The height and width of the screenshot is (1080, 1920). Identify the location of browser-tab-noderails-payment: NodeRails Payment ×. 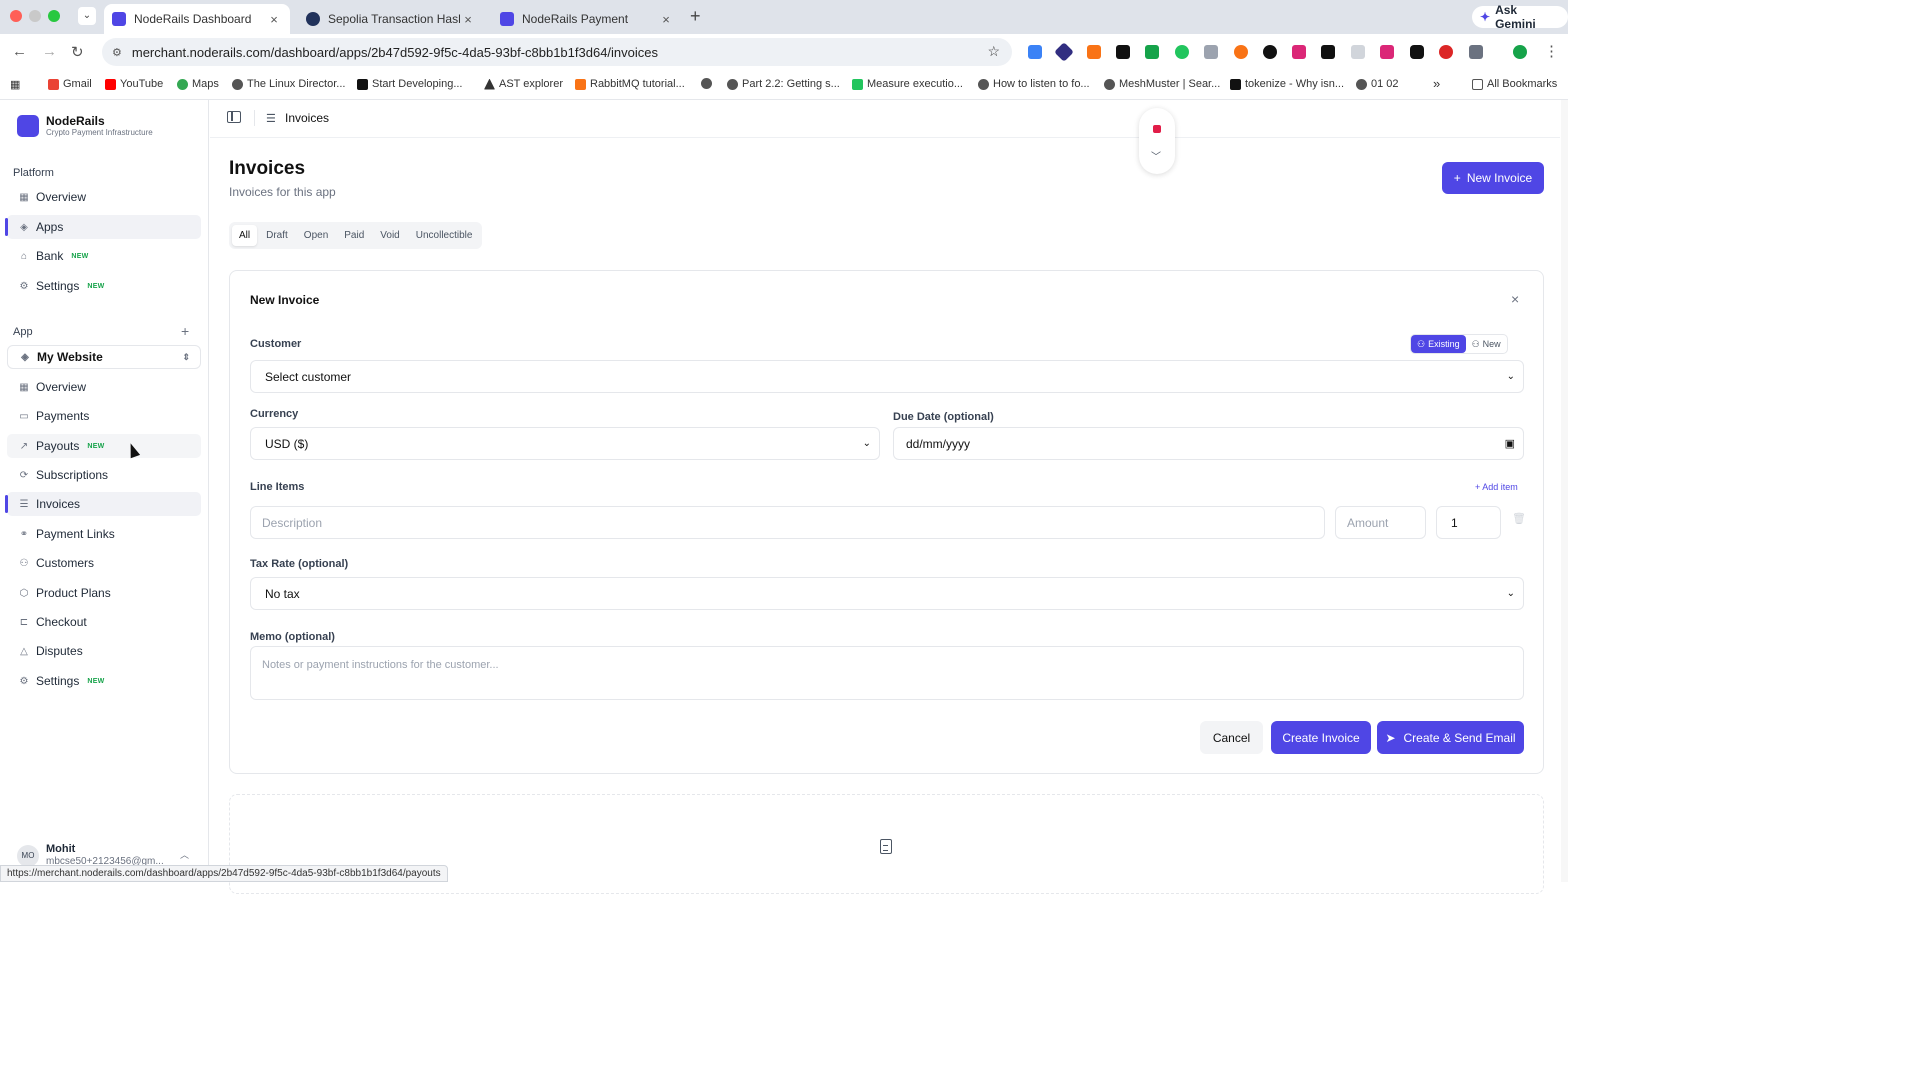
(587, 19).